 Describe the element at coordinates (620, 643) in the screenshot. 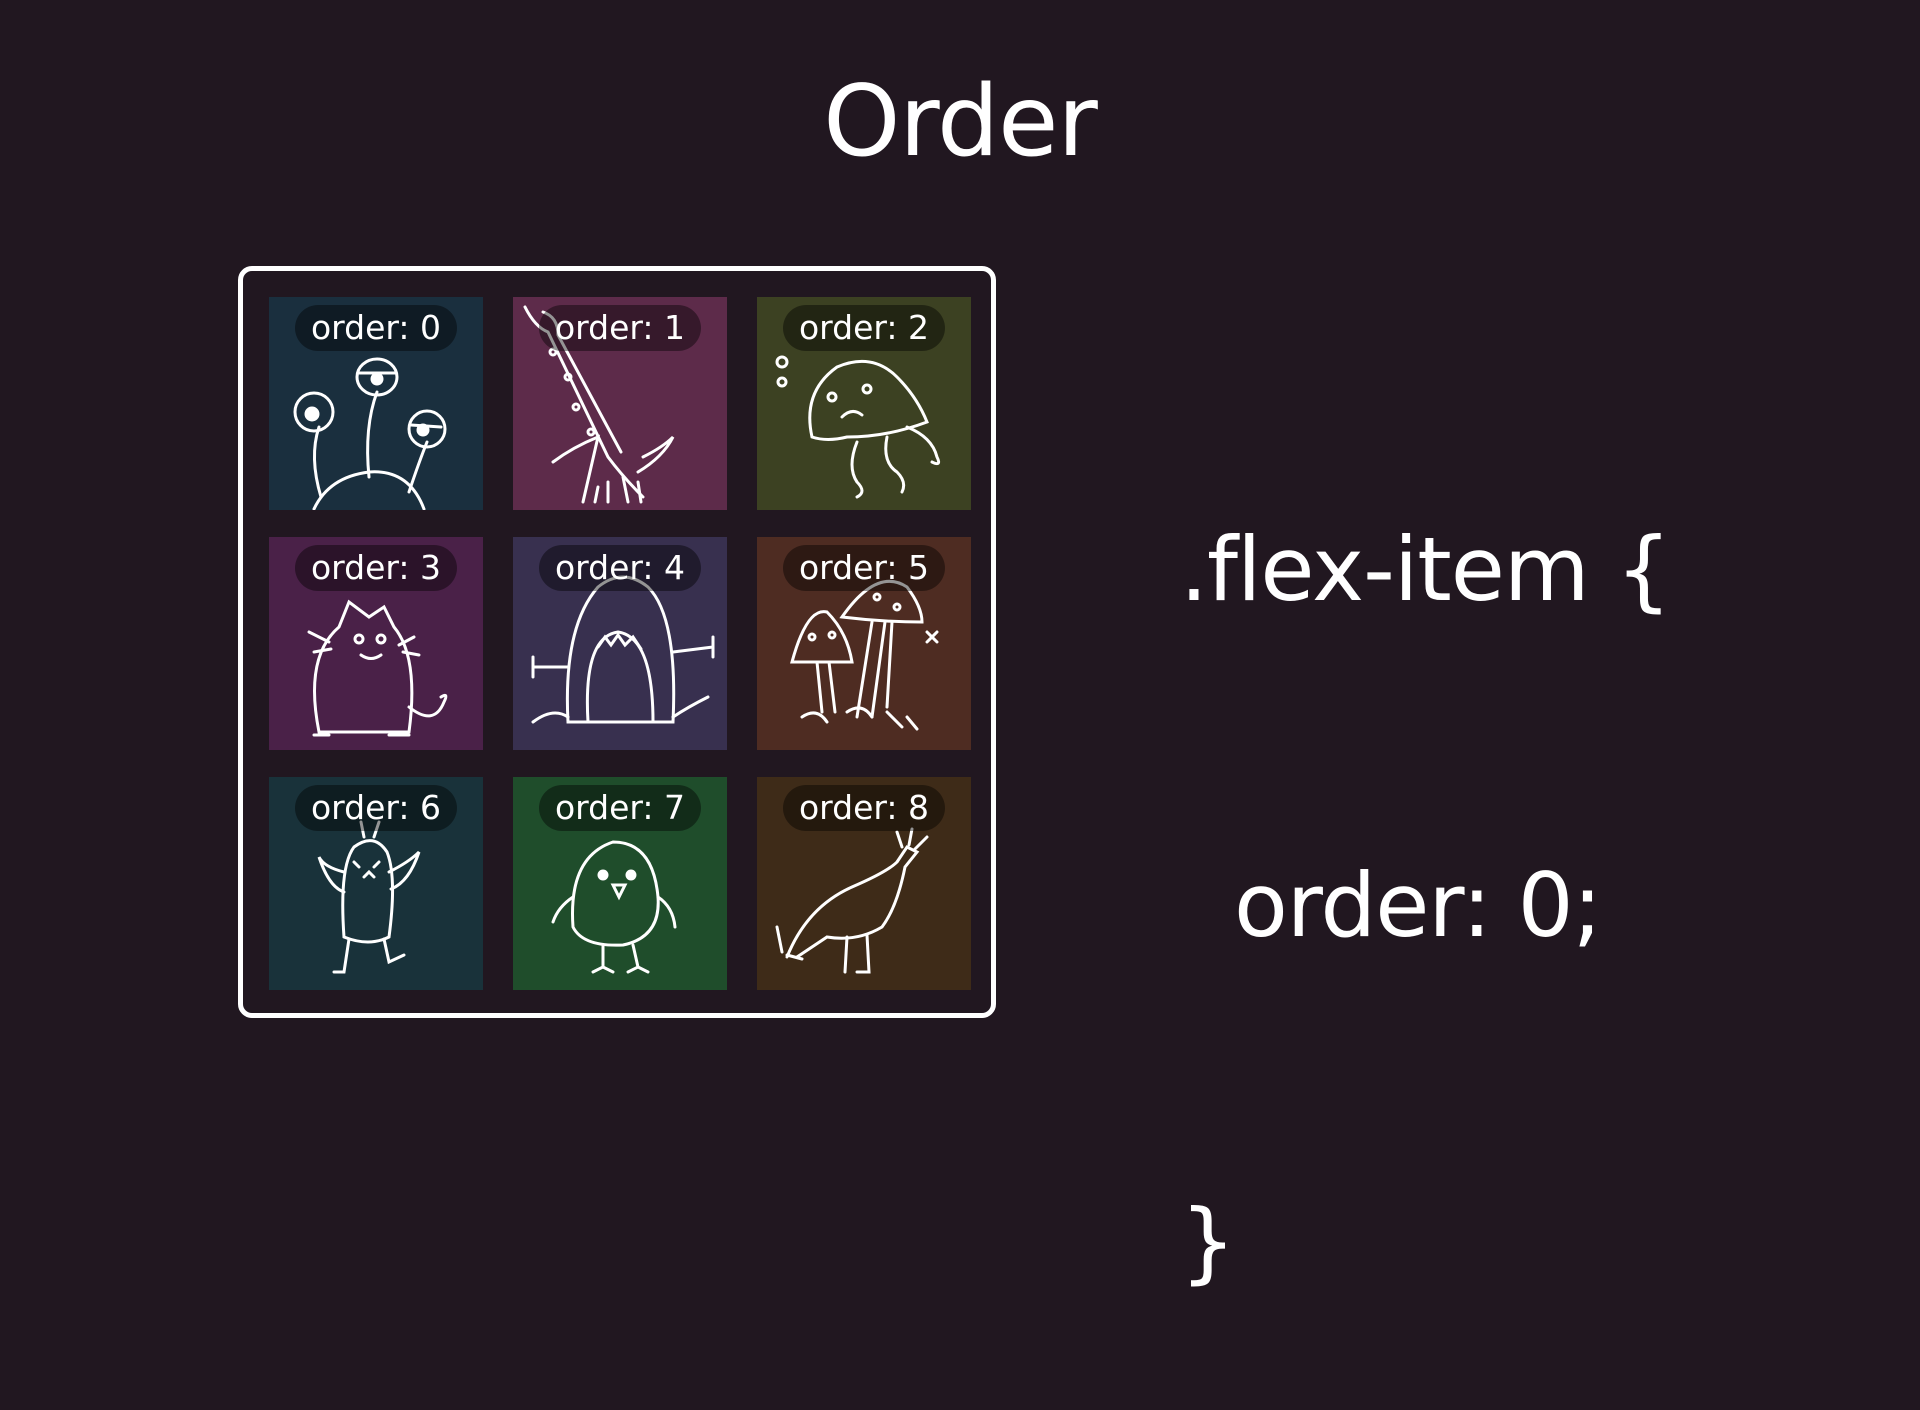

I see `flex-item-4: order: 4` at that location.